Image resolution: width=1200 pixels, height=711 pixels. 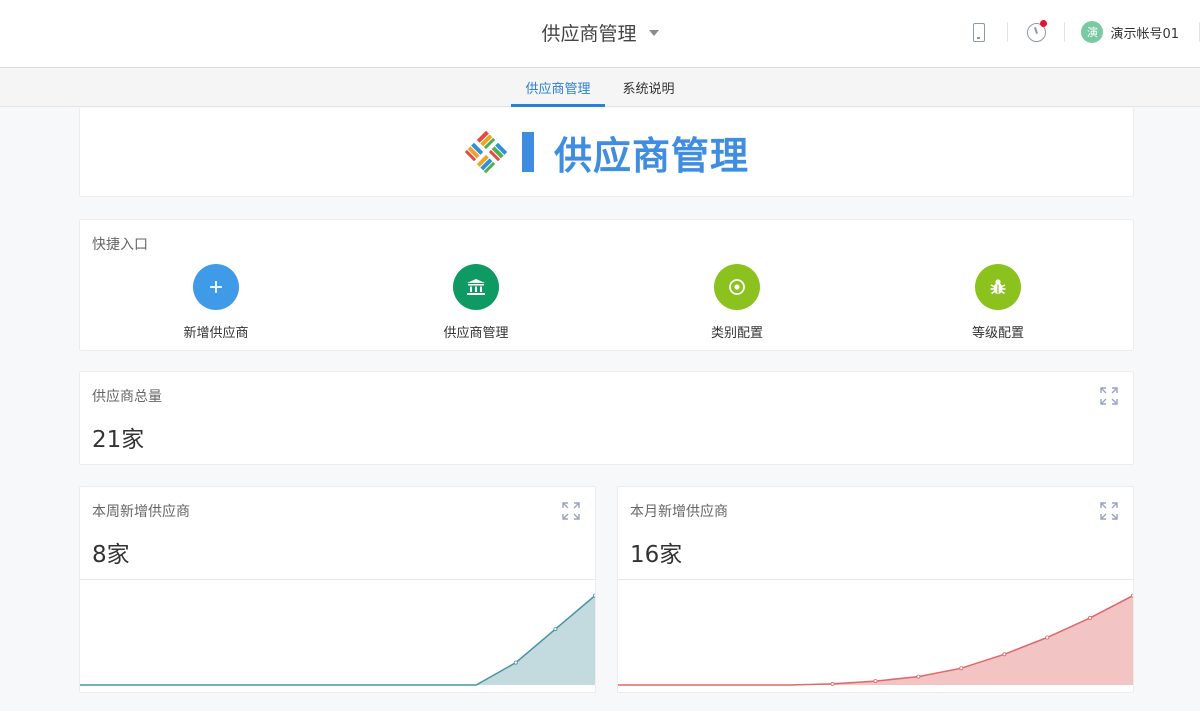 What do you see at coordinates (649, 87) in the screenshot?
I see `tab-system-info: 系统说明` at bounding box center [649, 87].